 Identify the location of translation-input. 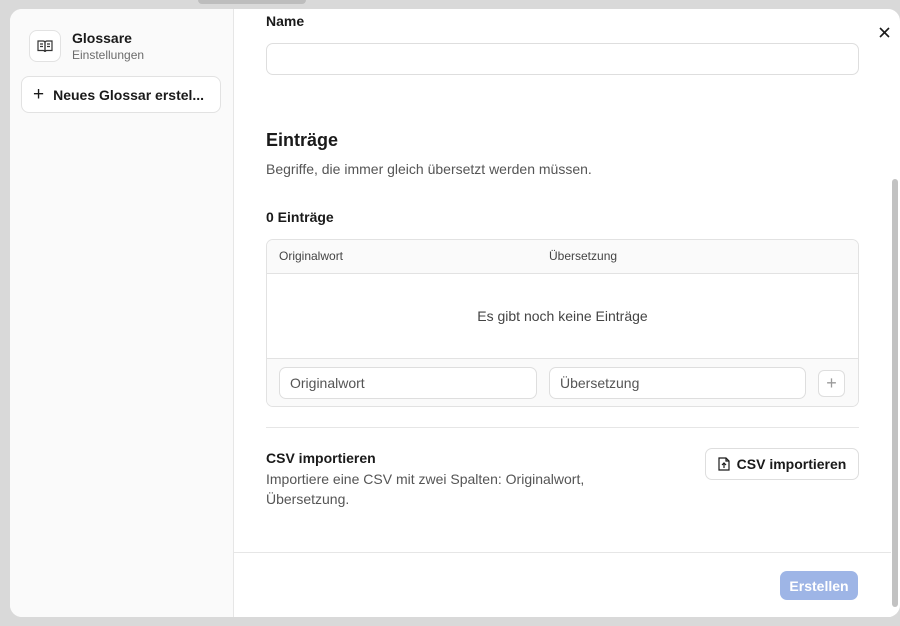
(677, 383).